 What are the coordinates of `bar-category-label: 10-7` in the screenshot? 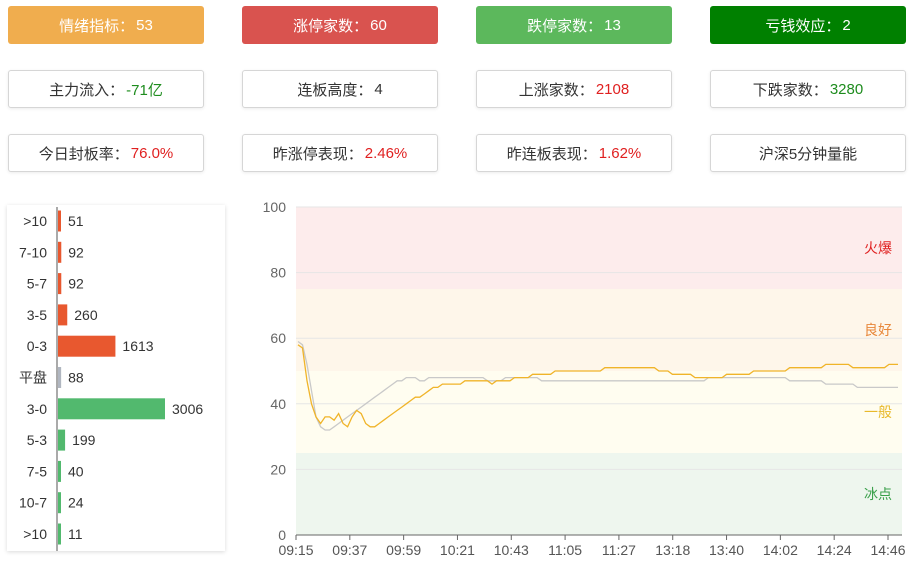 It's located at (33, 503).